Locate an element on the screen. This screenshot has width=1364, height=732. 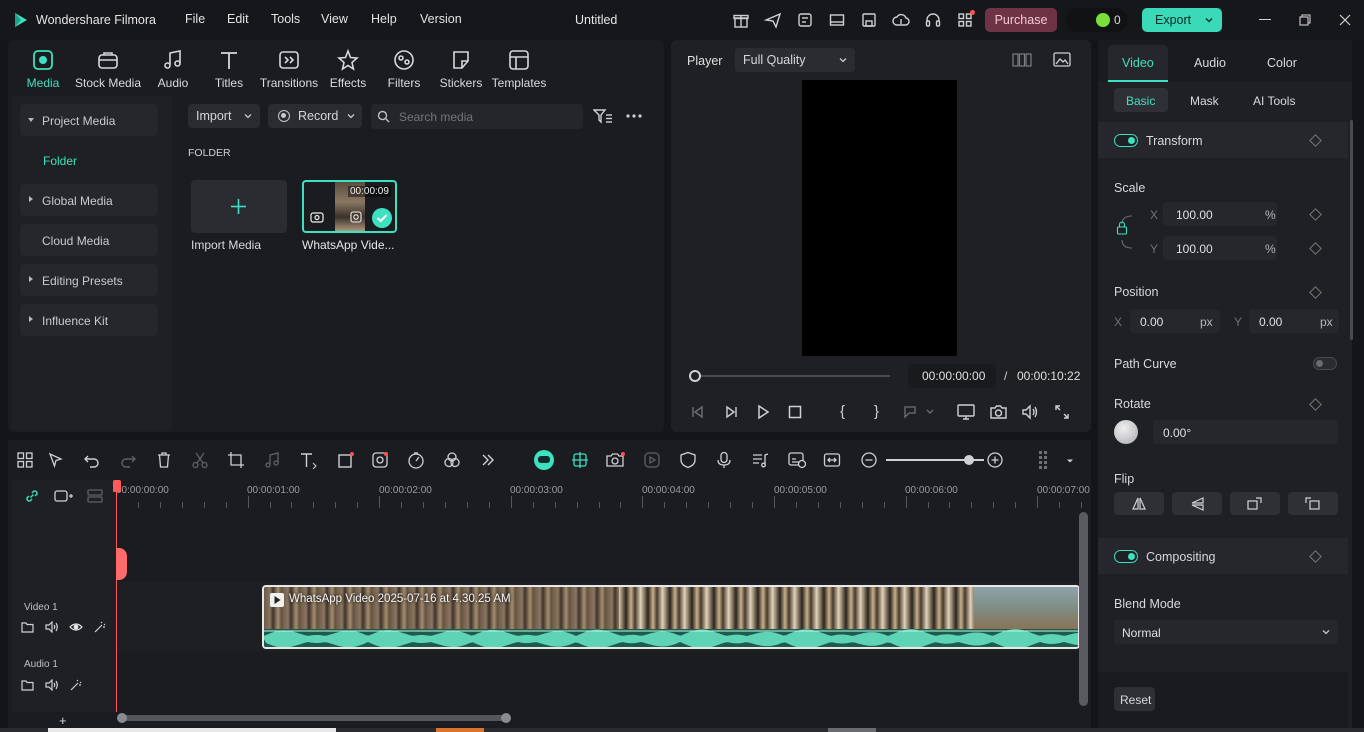
reset-button: Reset is located at coordinates (1134, 699).